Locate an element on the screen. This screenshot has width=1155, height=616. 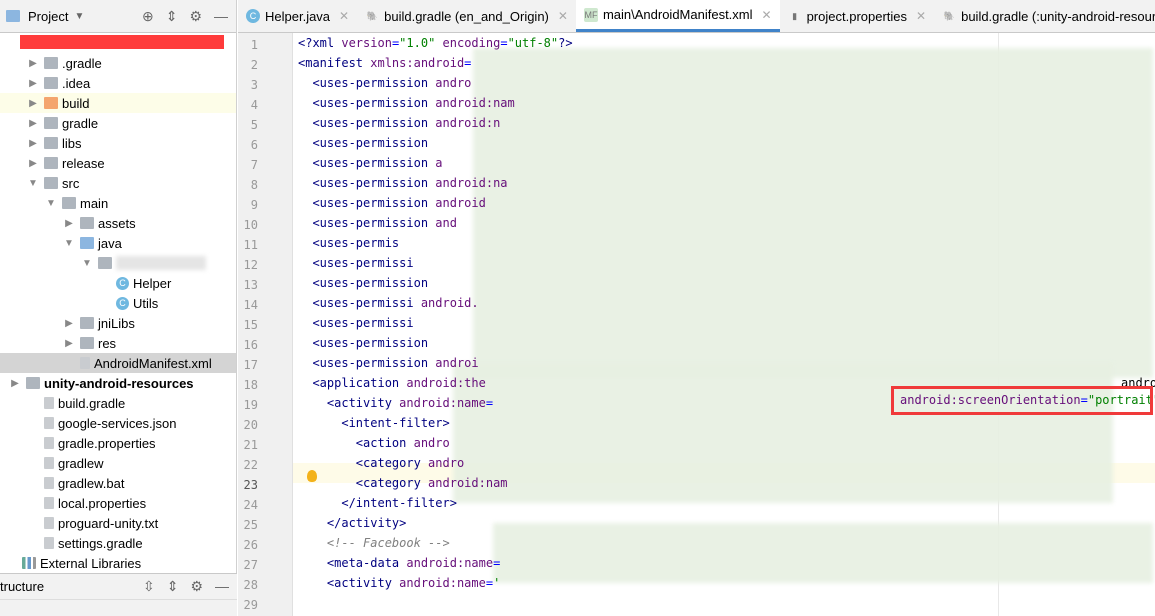
code-line: <uses-permission is located at coordinates (370, 143).